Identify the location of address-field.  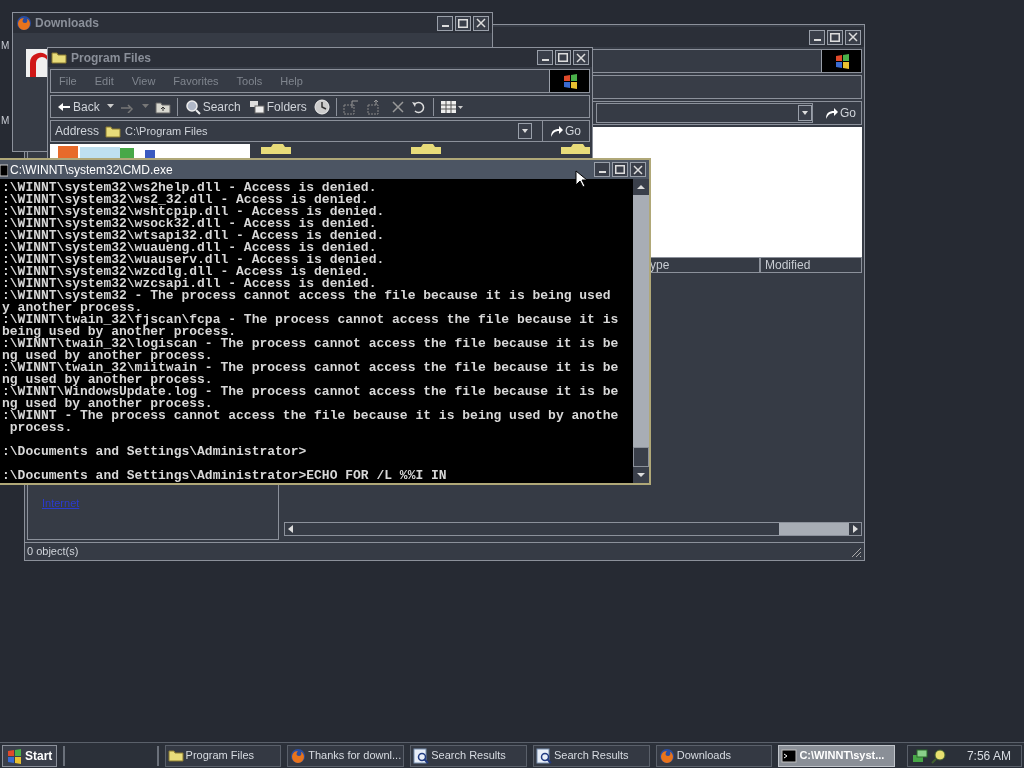
(704, 113).